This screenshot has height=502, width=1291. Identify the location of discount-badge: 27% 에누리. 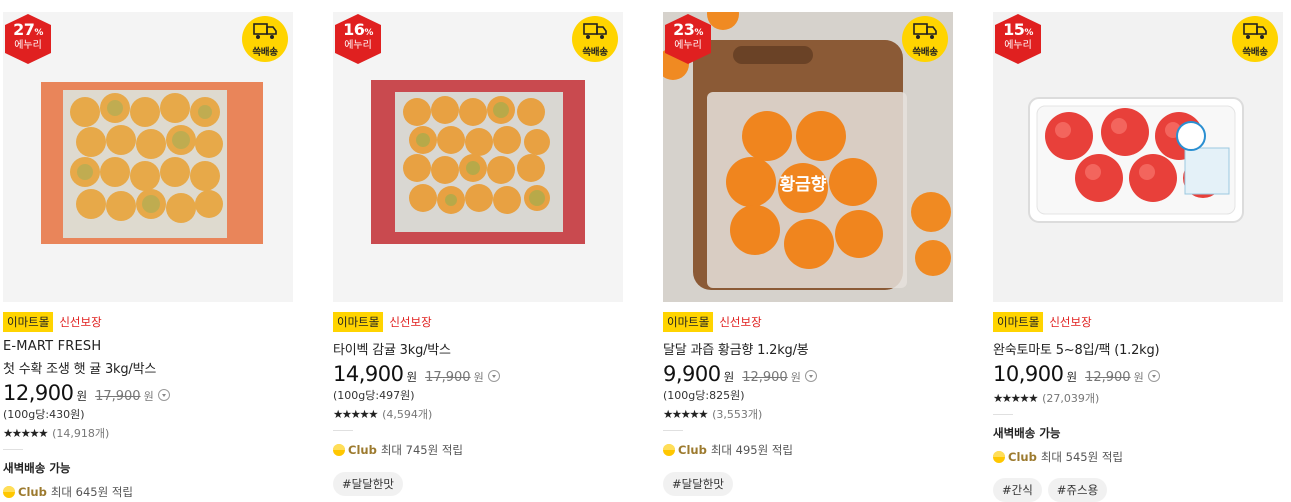
(28, 39).